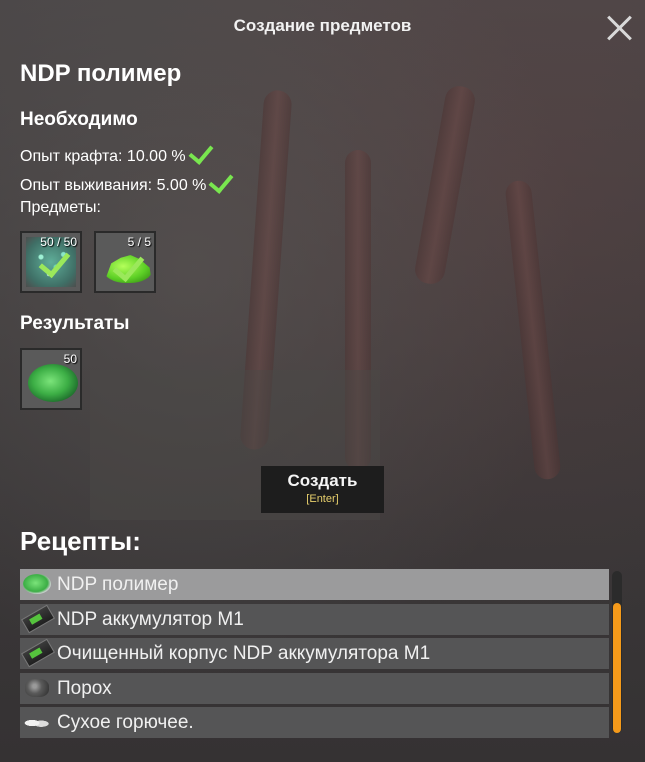  What do you see at coordinates (314, 688) in the screenshot?
I see `recipe-item-gunpowder: Порох` at bounding box center [314, 688].